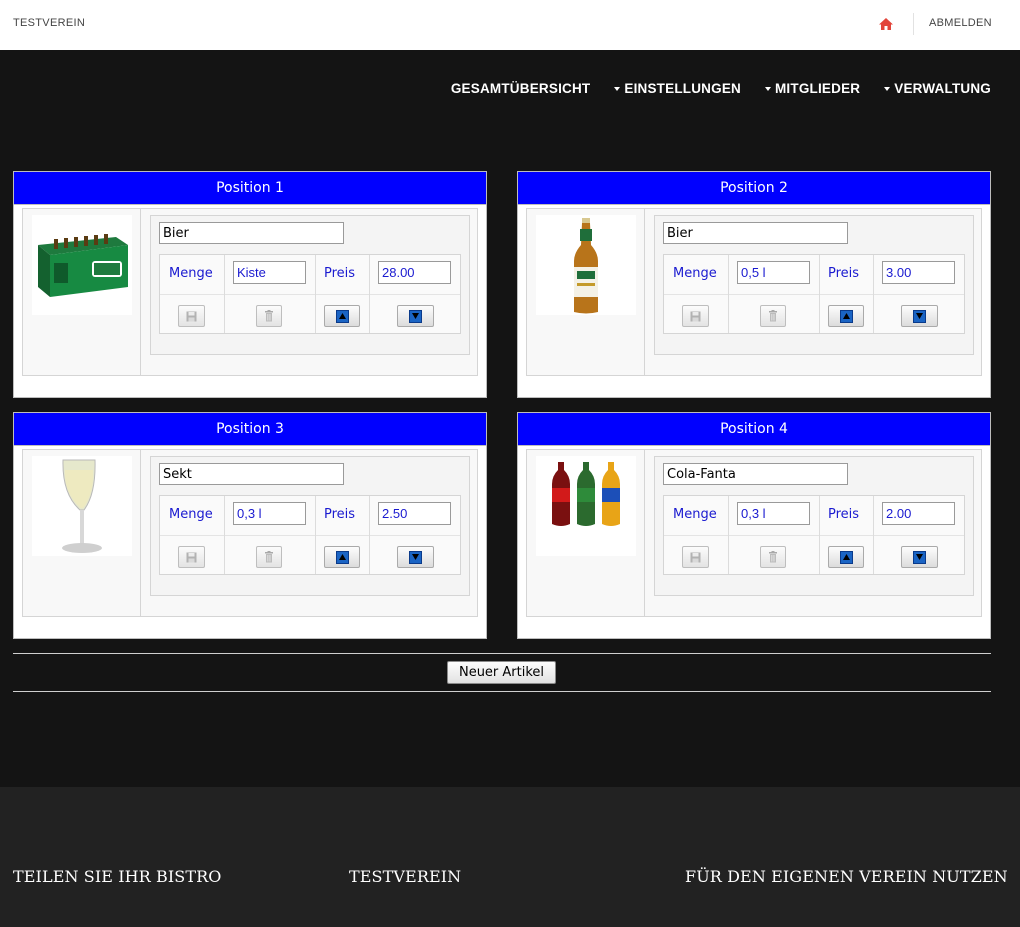 This screenshot has width=1020, height=927. I want to click on divider-bottom, so click(502, 691).